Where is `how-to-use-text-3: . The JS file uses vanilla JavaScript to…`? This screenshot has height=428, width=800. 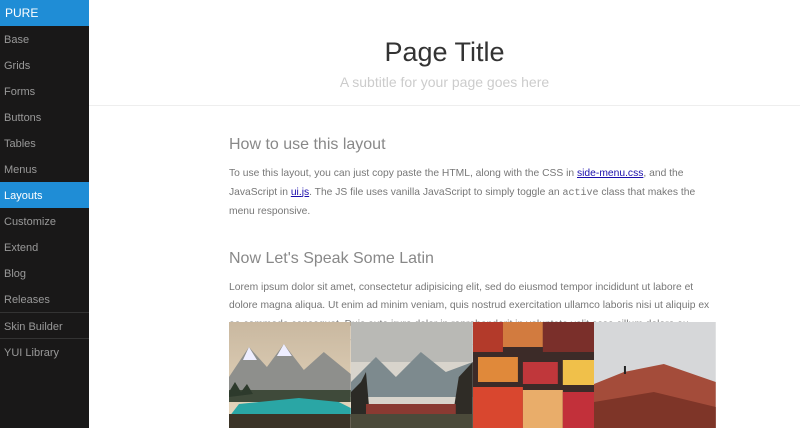 how-to-use-text-3: . The JS file uses vanilla JavaScript to… is located at coordinates (436, 192).